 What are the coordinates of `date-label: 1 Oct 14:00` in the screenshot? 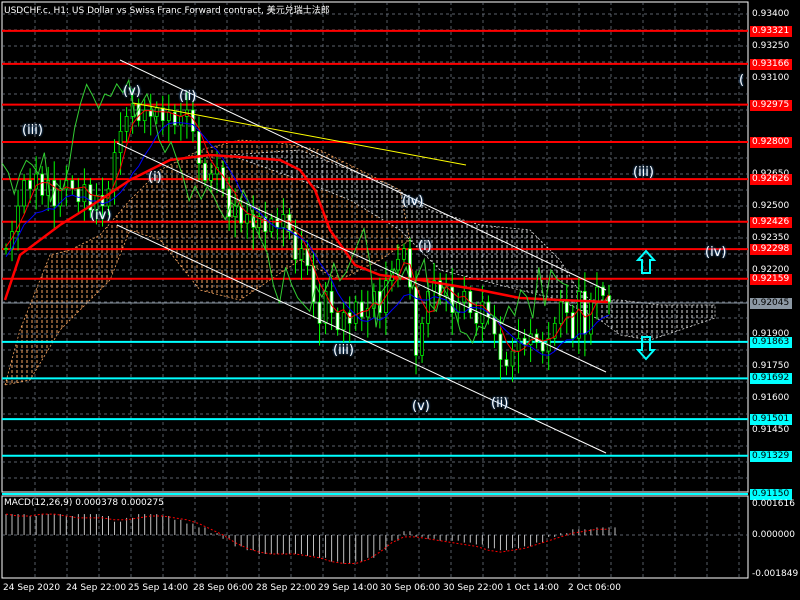 It's located at (532, 588).